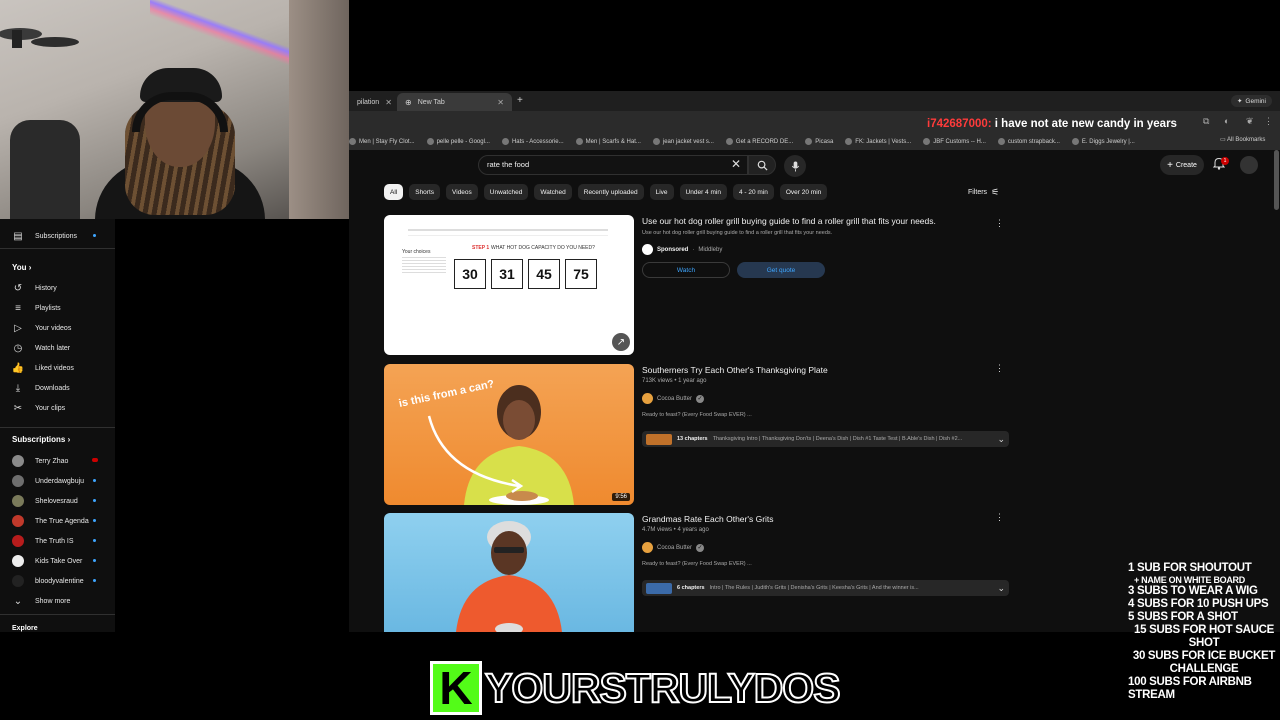 This screenshot has width=1280, height=720. Describe the element at coordinates (581, 274) in the screenshot. I see `ad-capacity-option: 75` at that location.